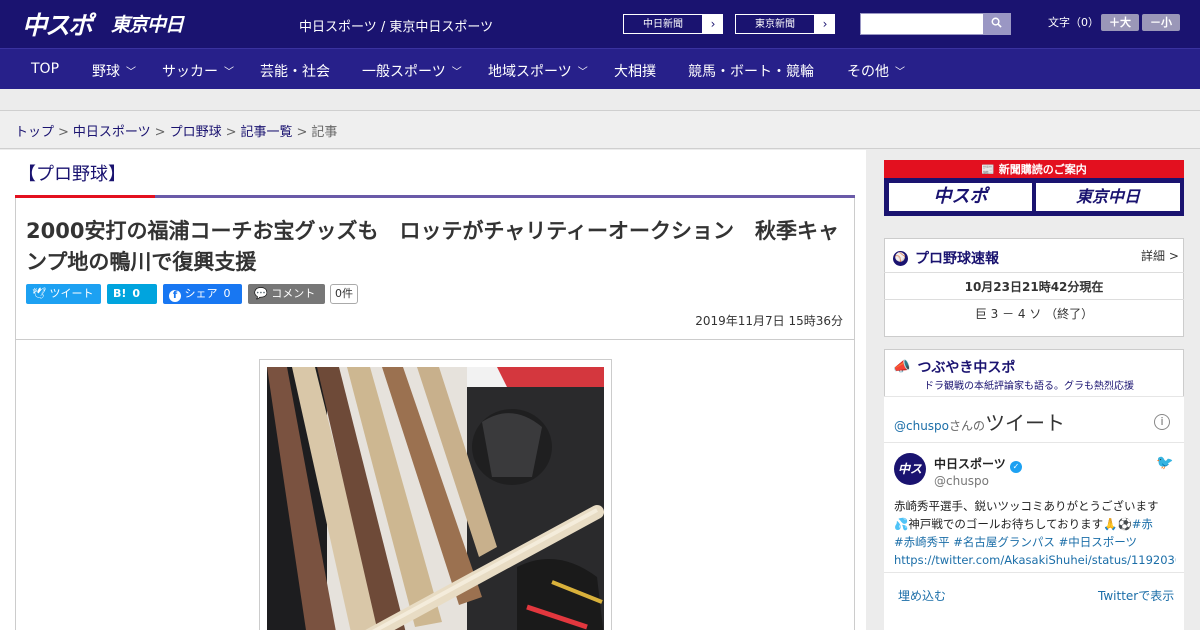 The width and height of the screenshot is (1200, 630). What do you see at coordinates (530, 72) in the screenshot?
I see `nav-item-label: 地域スポーツ` at bounding box center [530, 72].